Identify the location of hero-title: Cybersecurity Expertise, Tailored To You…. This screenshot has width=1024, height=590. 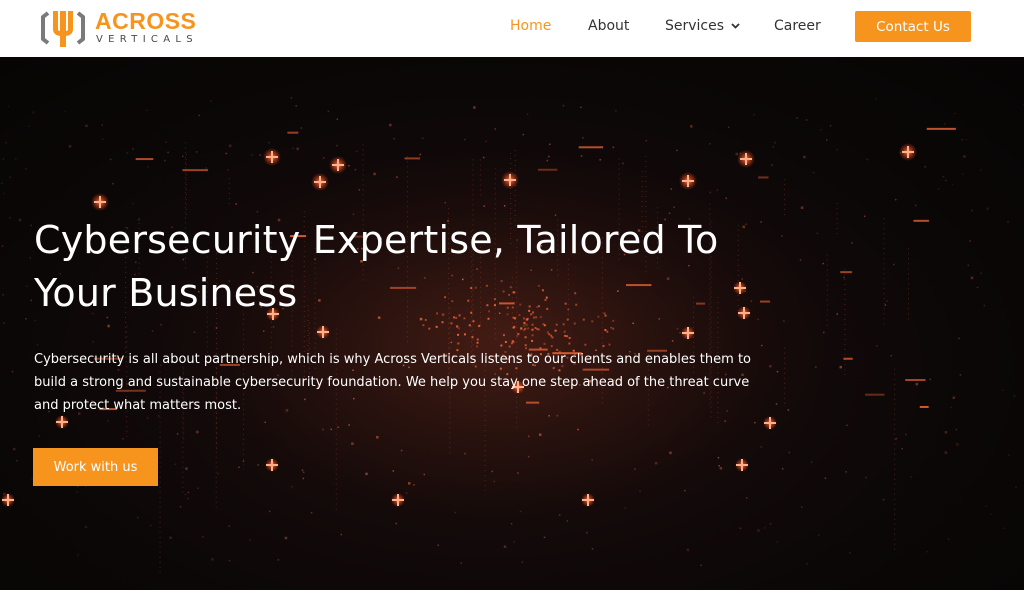
(424, 267).